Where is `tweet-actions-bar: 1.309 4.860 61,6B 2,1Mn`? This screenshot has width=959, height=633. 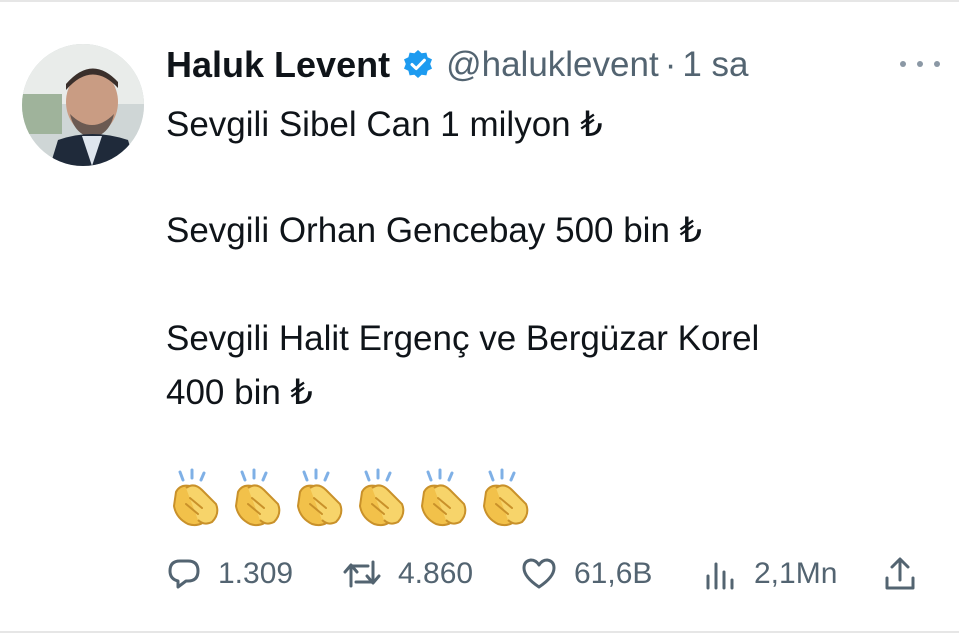
tweet-actions-bar: 1.309 4.860 61,6B 2,1Mn is located at coordinates (556, 574).